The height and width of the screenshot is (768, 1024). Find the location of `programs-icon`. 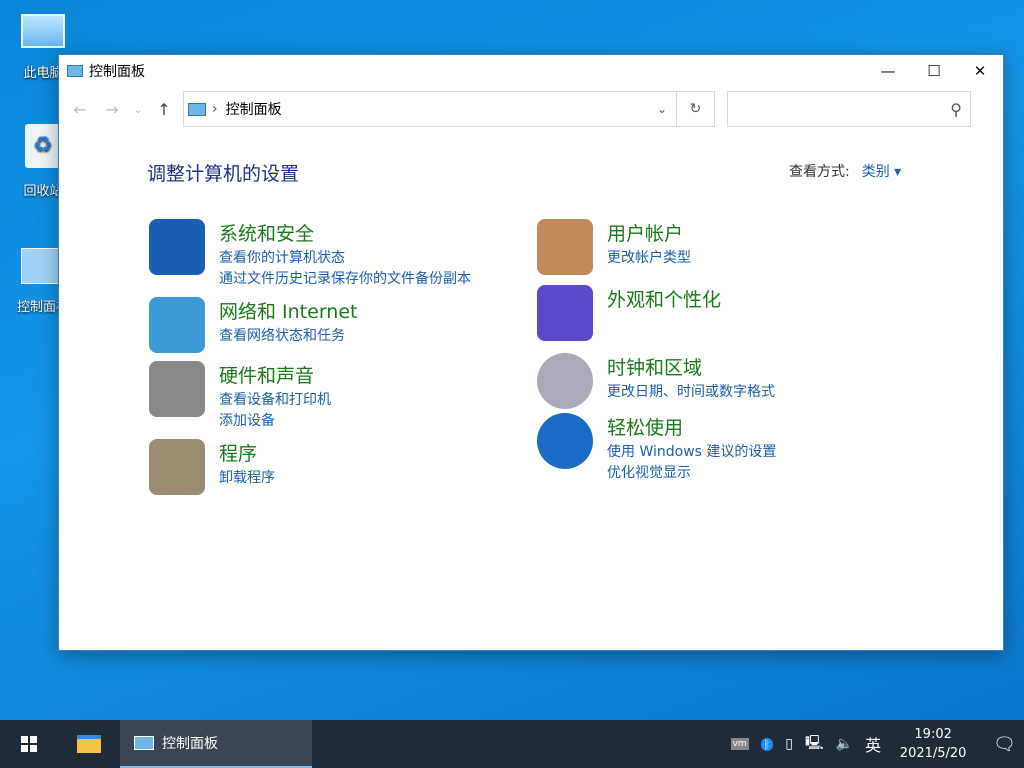

programs-icon is located at coordinates (177, 467).